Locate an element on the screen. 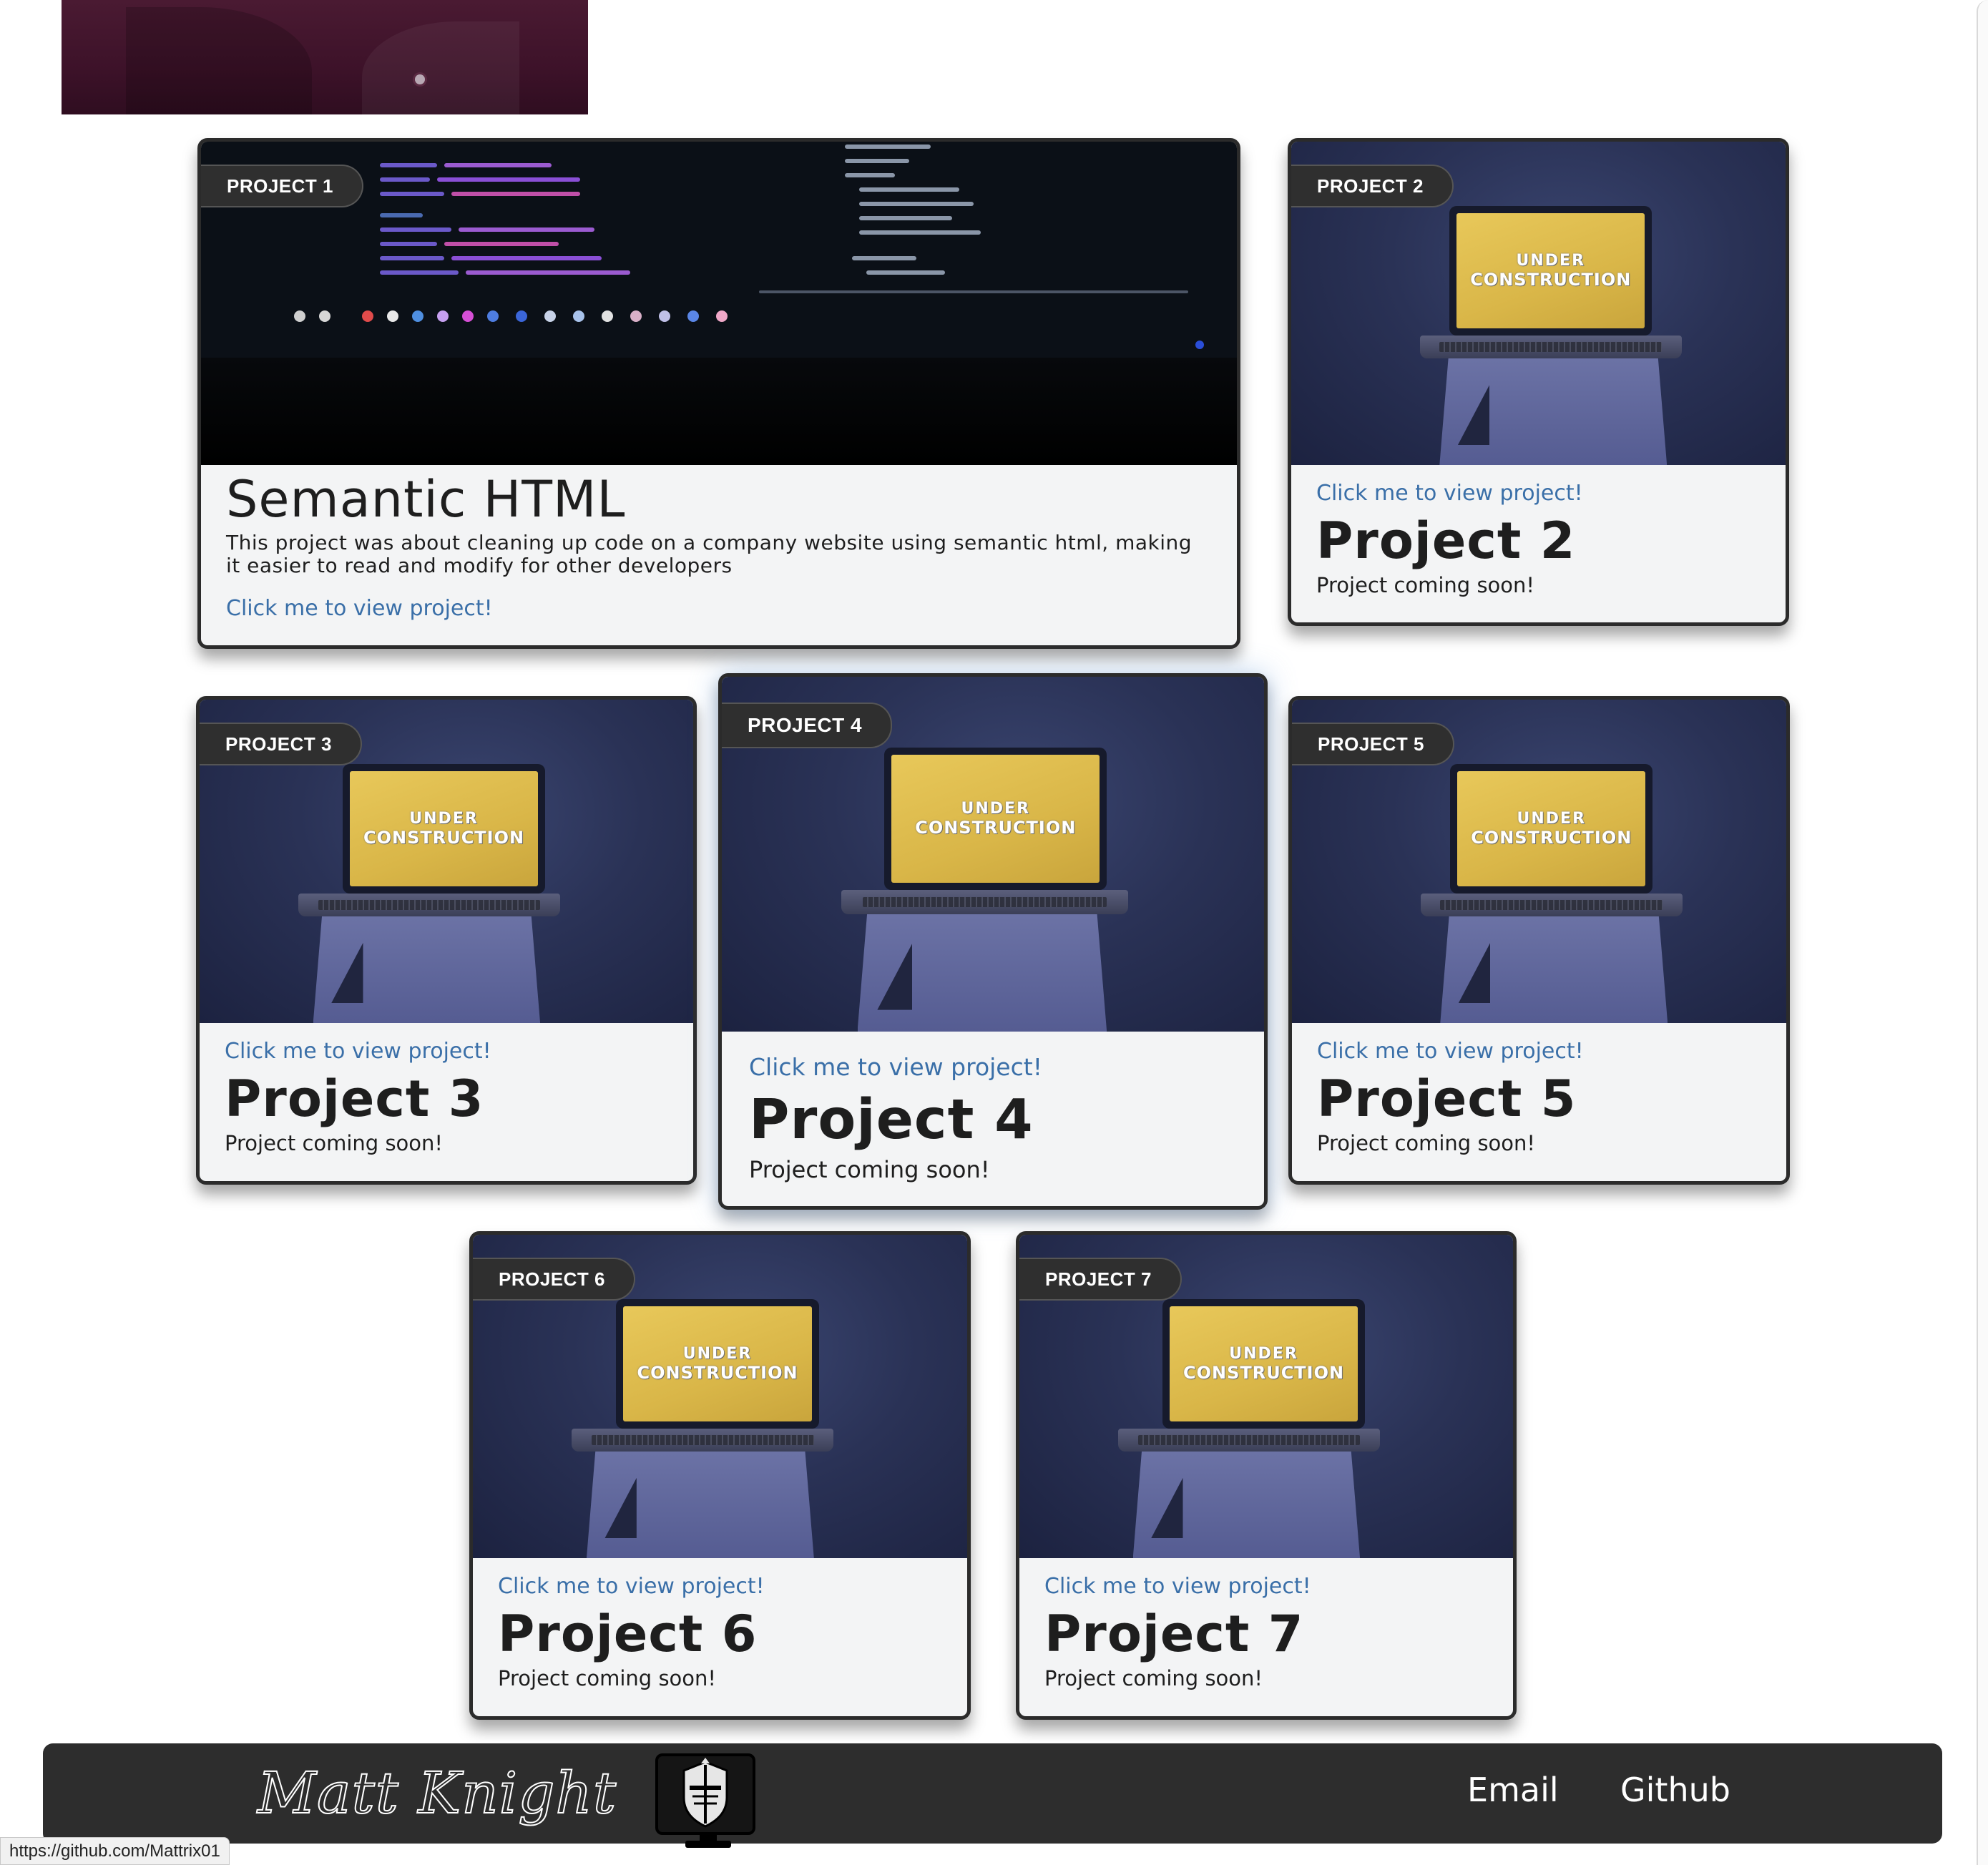 This screenshot has height=1865, width=1988. project-title: Project 4 is located at coordinates (891, 1120).